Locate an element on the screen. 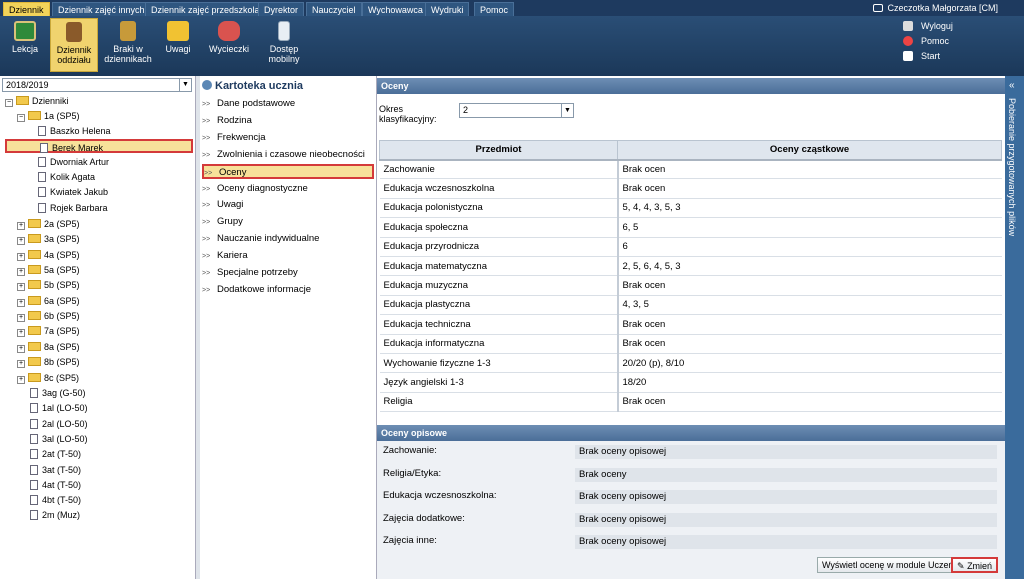 The height and width of the screenshot is (579, 1024). tree-journal: 3ag (G-50) is located at coordinates (58, 393).